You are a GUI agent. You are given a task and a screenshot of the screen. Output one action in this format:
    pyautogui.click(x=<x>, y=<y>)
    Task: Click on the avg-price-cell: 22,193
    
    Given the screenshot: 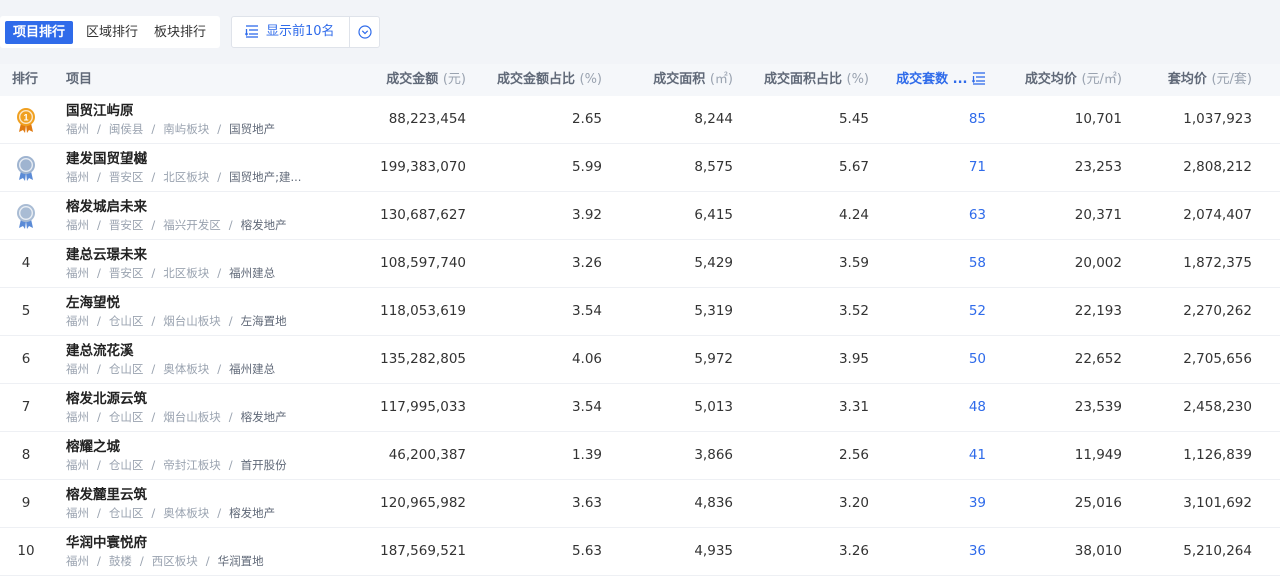 What is the action you would take?
    pyautogui.click(x=1098, y=311)
    